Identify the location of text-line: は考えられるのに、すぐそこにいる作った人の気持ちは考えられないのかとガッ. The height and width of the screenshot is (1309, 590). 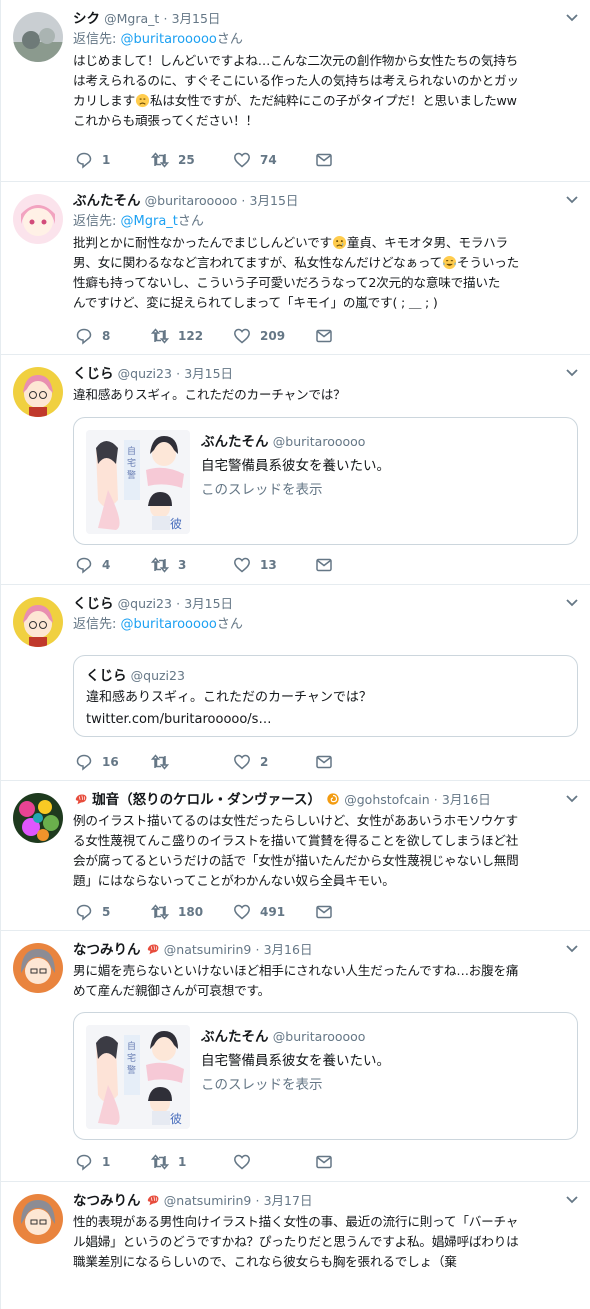
(296, 80).